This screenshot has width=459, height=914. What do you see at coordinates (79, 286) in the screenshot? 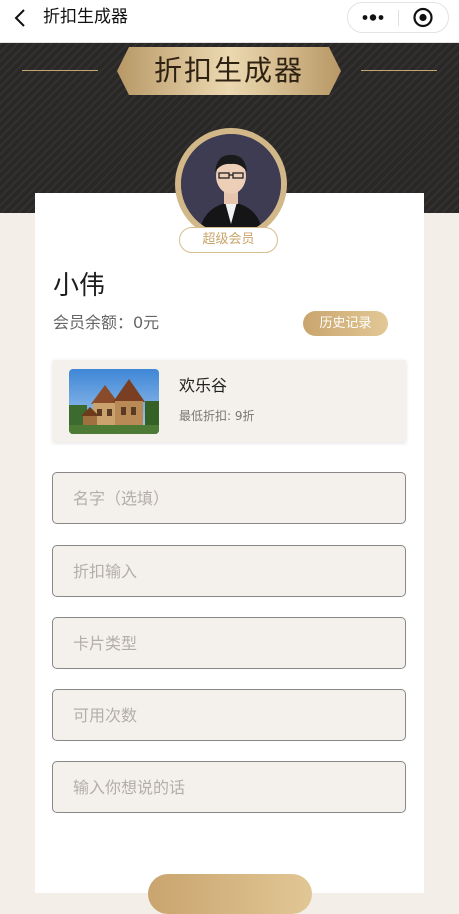
I see `user-name: 小伟` at bounding box center [79, 286].